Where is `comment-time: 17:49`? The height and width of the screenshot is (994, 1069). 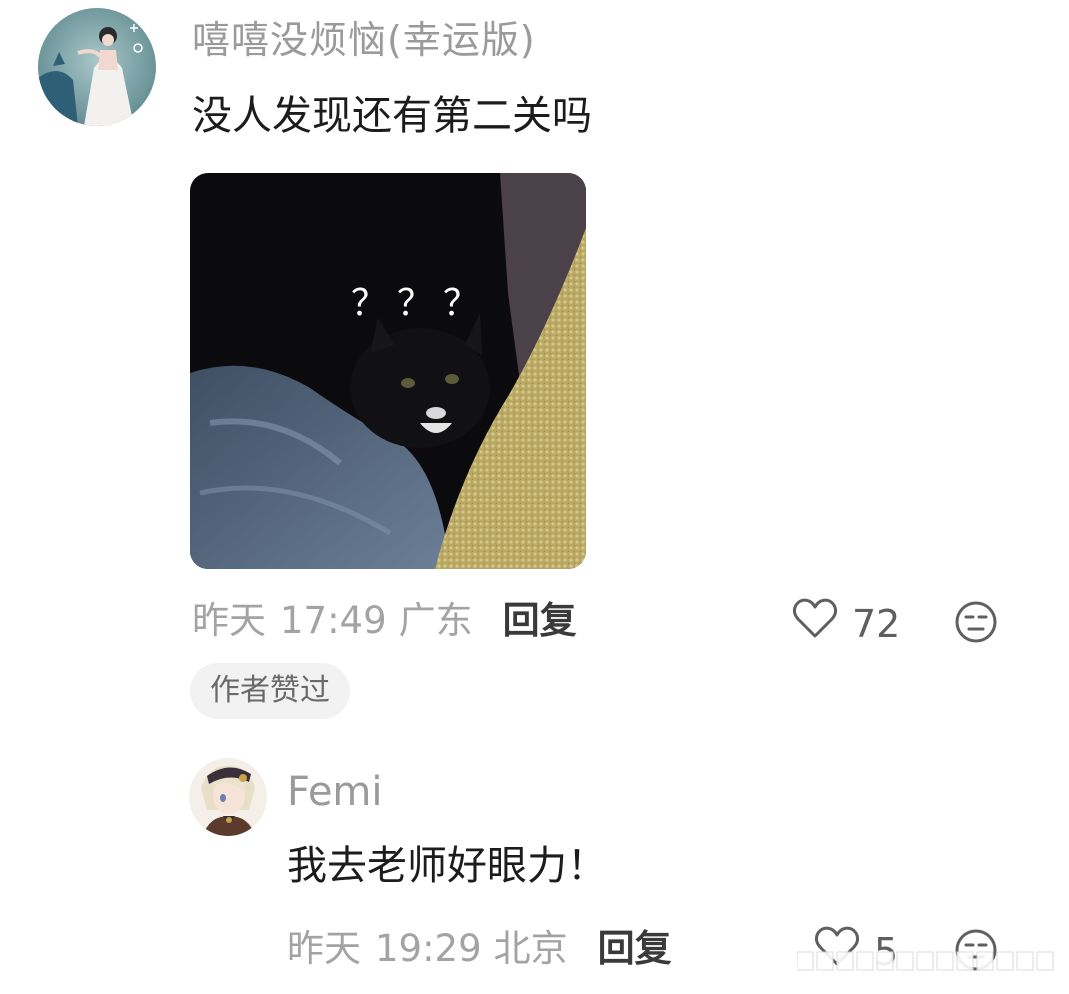
comment-time: 17:49 is located at coordinates (333, 620).